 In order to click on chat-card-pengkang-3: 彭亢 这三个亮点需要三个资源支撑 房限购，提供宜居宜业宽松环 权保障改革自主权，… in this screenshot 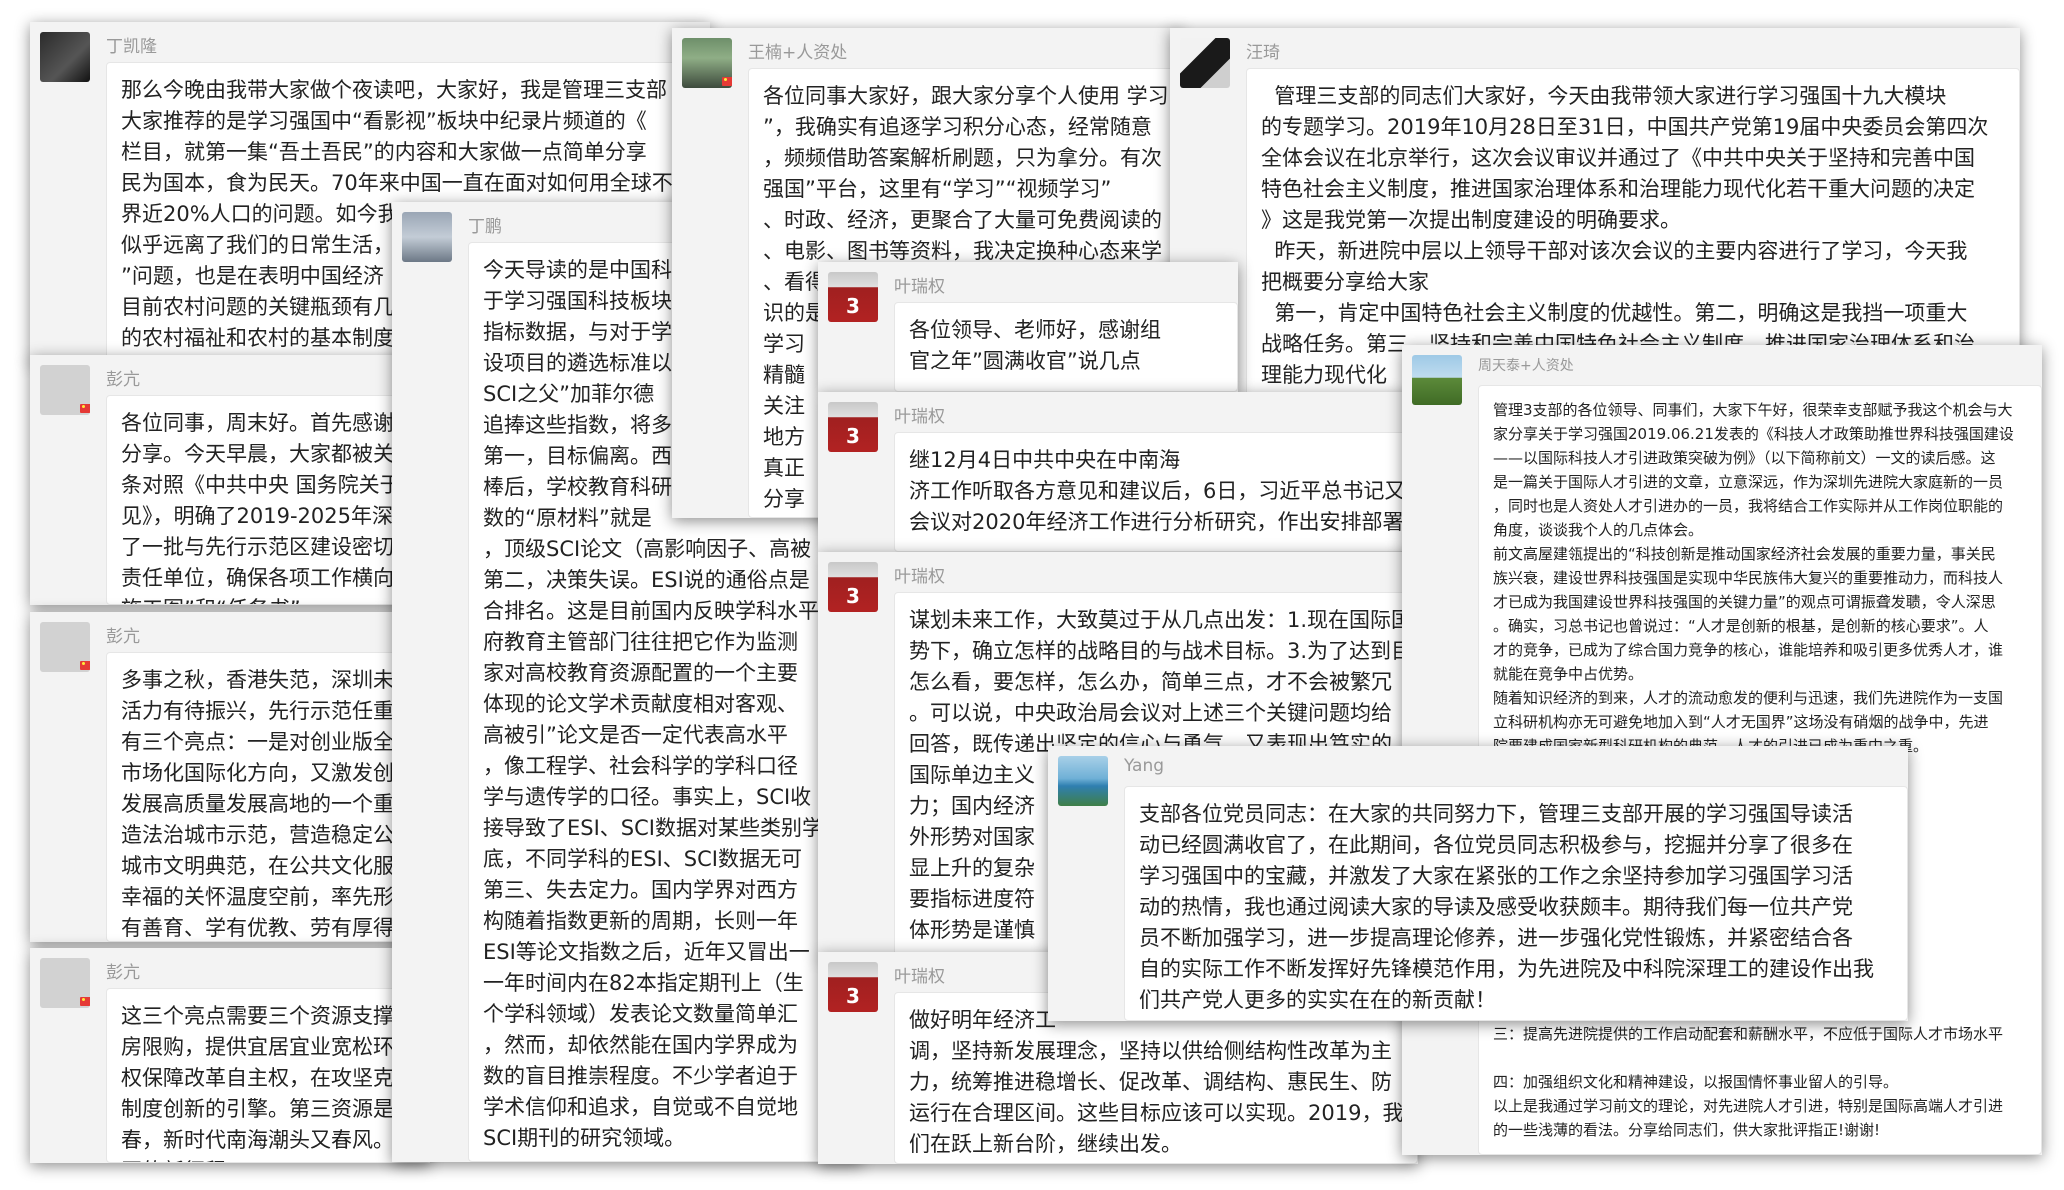, I will do `click(230, 1055)`.